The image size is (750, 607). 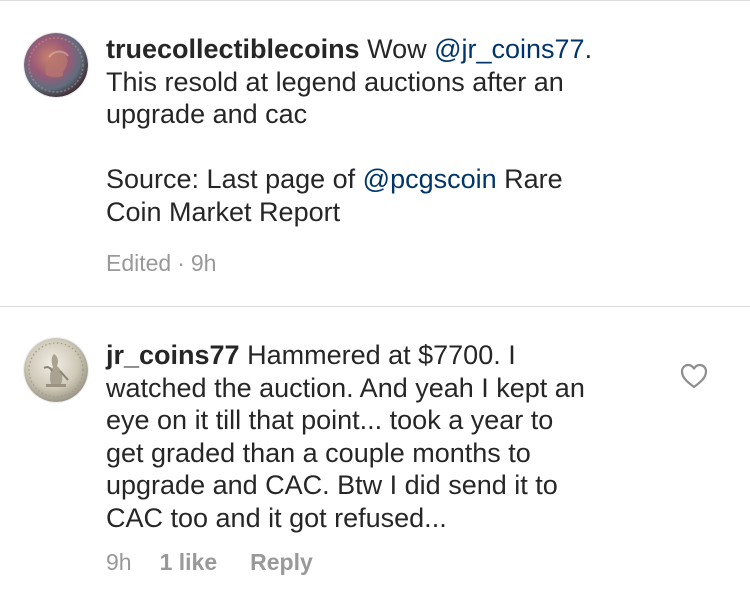 What do you see at coordinates (173, 355) in the screenshot?
I see `comment-username: jr_coins77` at bounding box center [173, 355].